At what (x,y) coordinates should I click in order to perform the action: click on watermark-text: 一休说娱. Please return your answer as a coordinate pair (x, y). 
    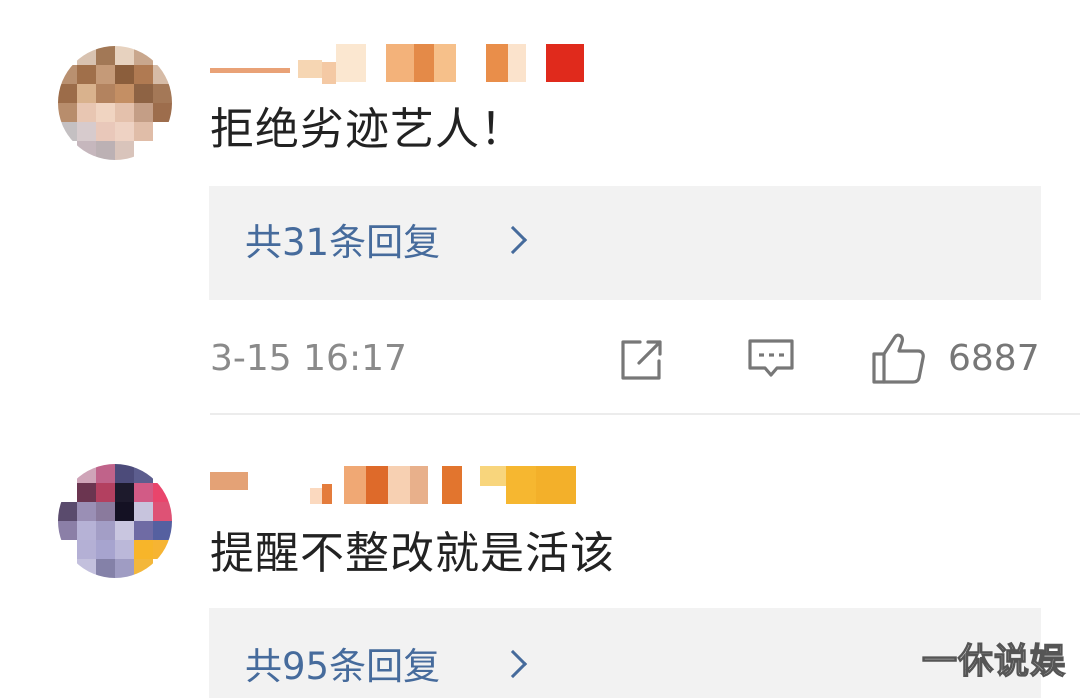
    Looking at the image, I should click on (994, 661).